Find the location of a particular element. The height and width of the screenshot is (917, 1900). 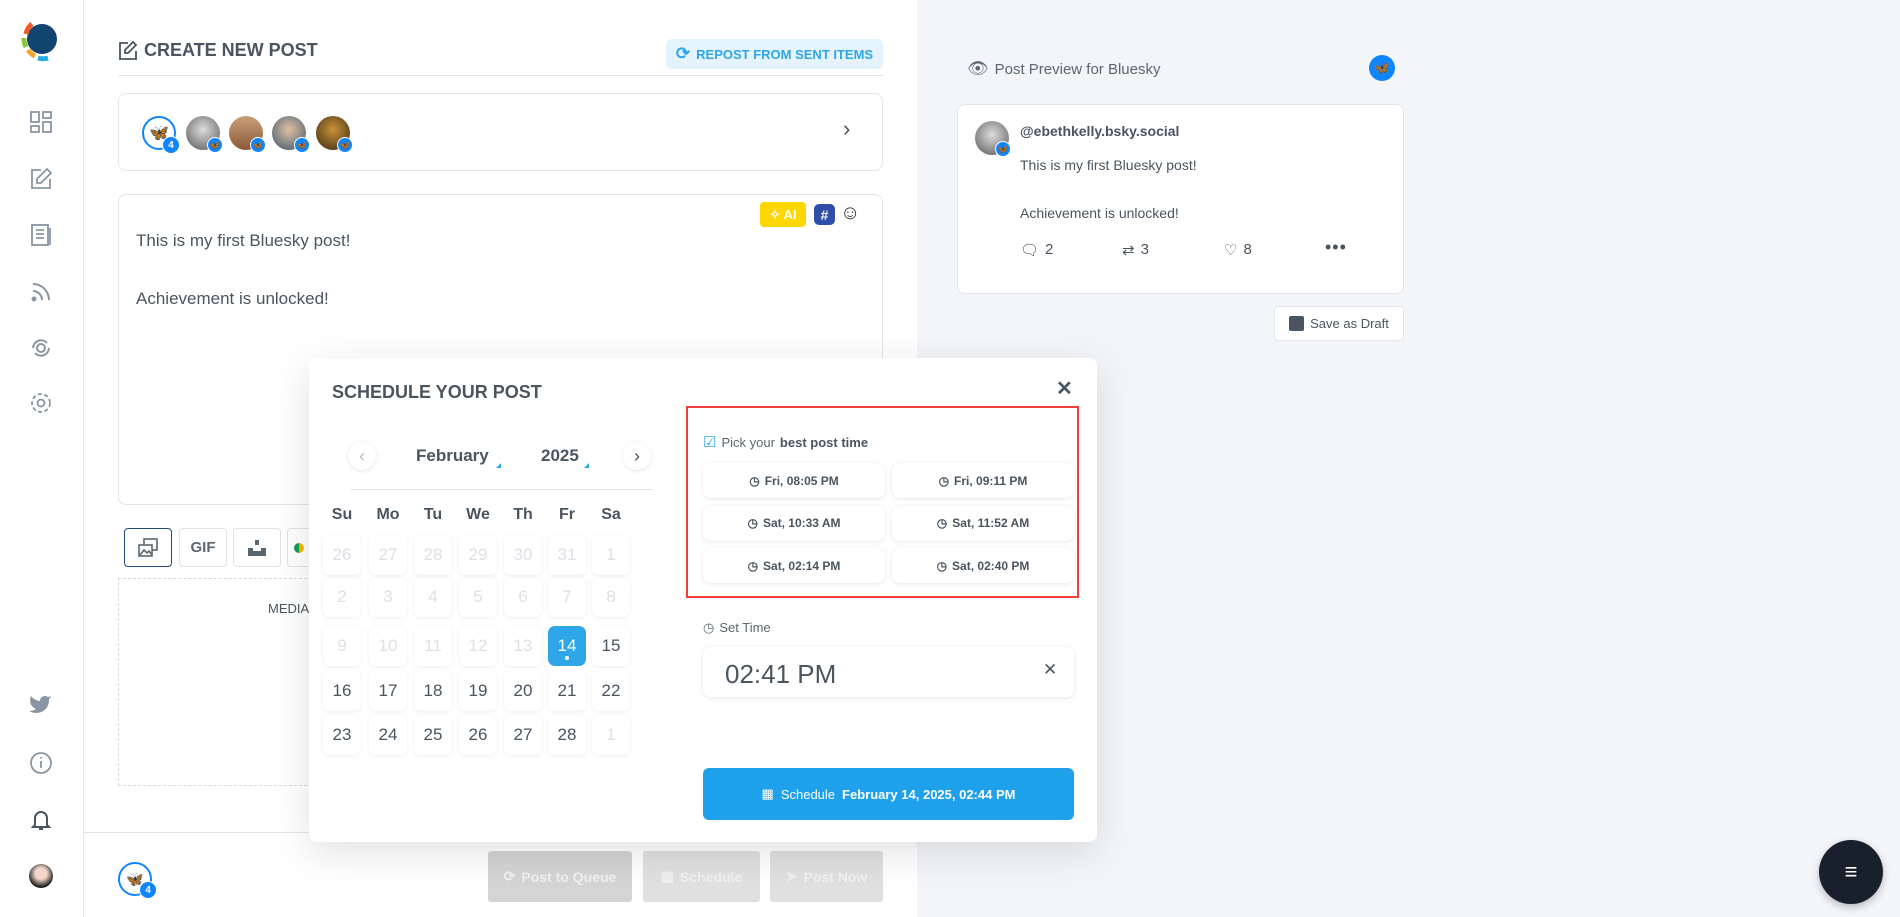

user-avatar is located at coordinates (41, 876).